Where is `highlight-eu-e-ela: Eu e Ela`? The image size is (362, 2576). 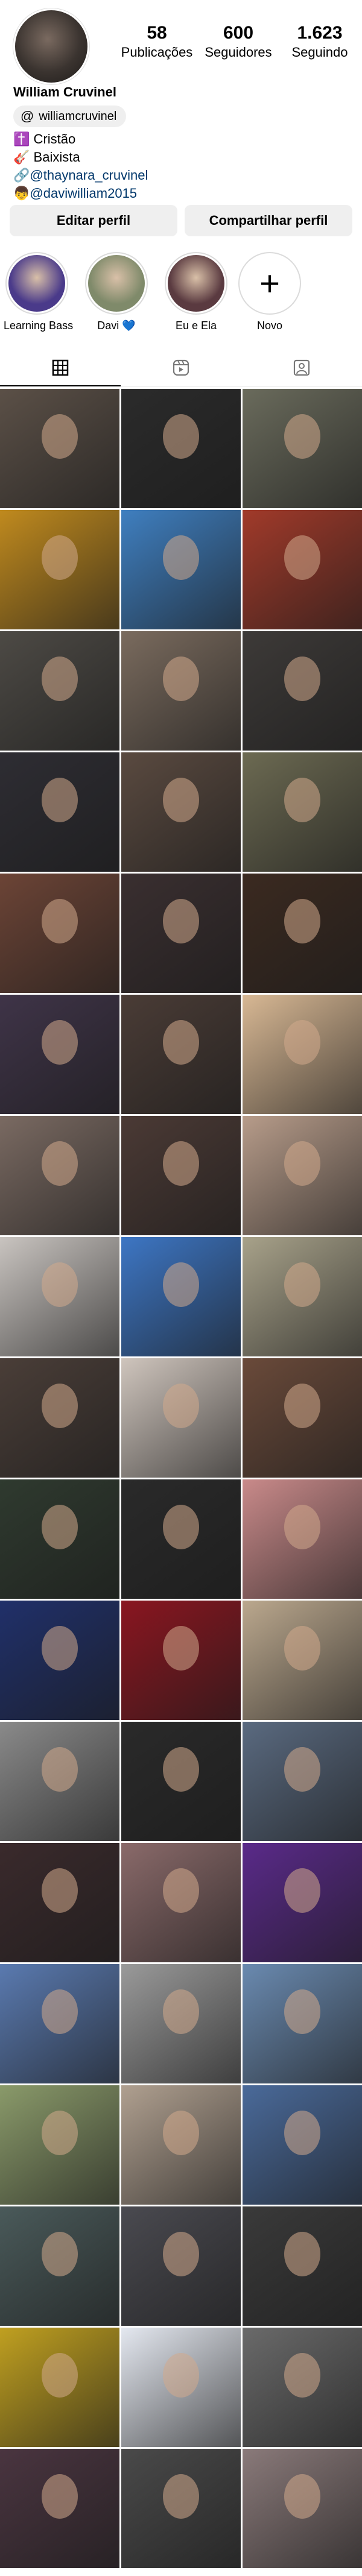
highlight-eu-e-ela: Eu e Ela is located at coordinates (196, 292).